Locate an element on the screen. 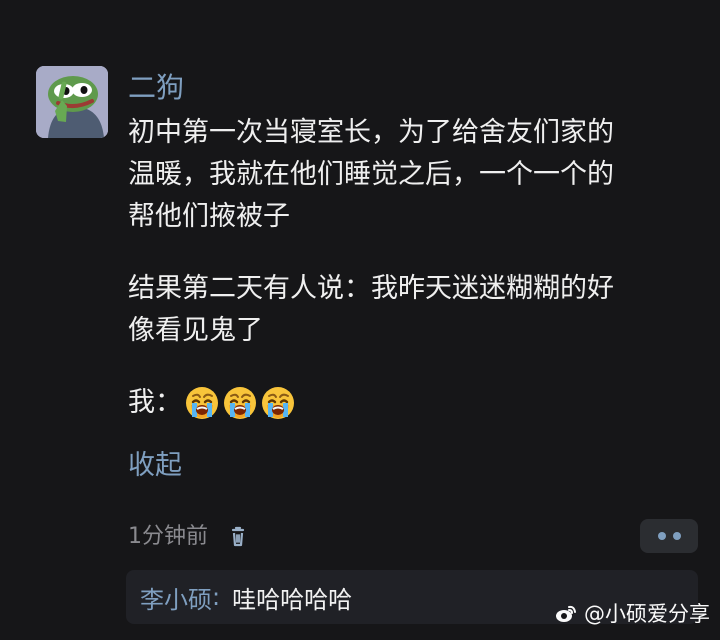 Image resolution: width=720 pixels, height=640 pixels. reply-author: 李小硕 is located at coordinates (176, 597).